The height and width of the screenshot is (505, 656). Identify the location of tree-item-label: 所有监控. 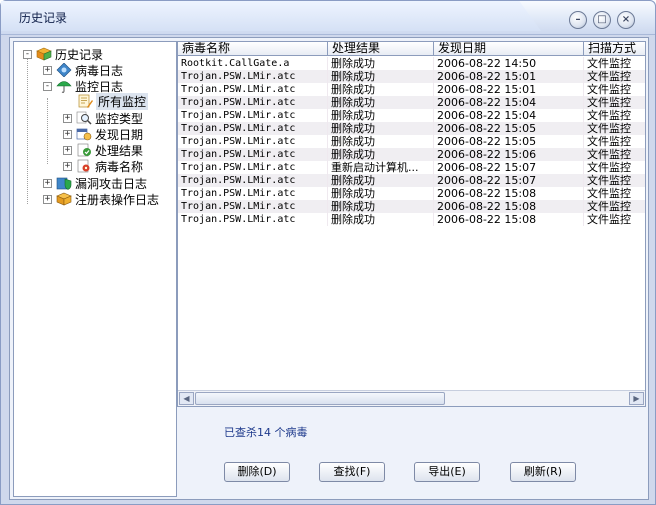
(122, 101).